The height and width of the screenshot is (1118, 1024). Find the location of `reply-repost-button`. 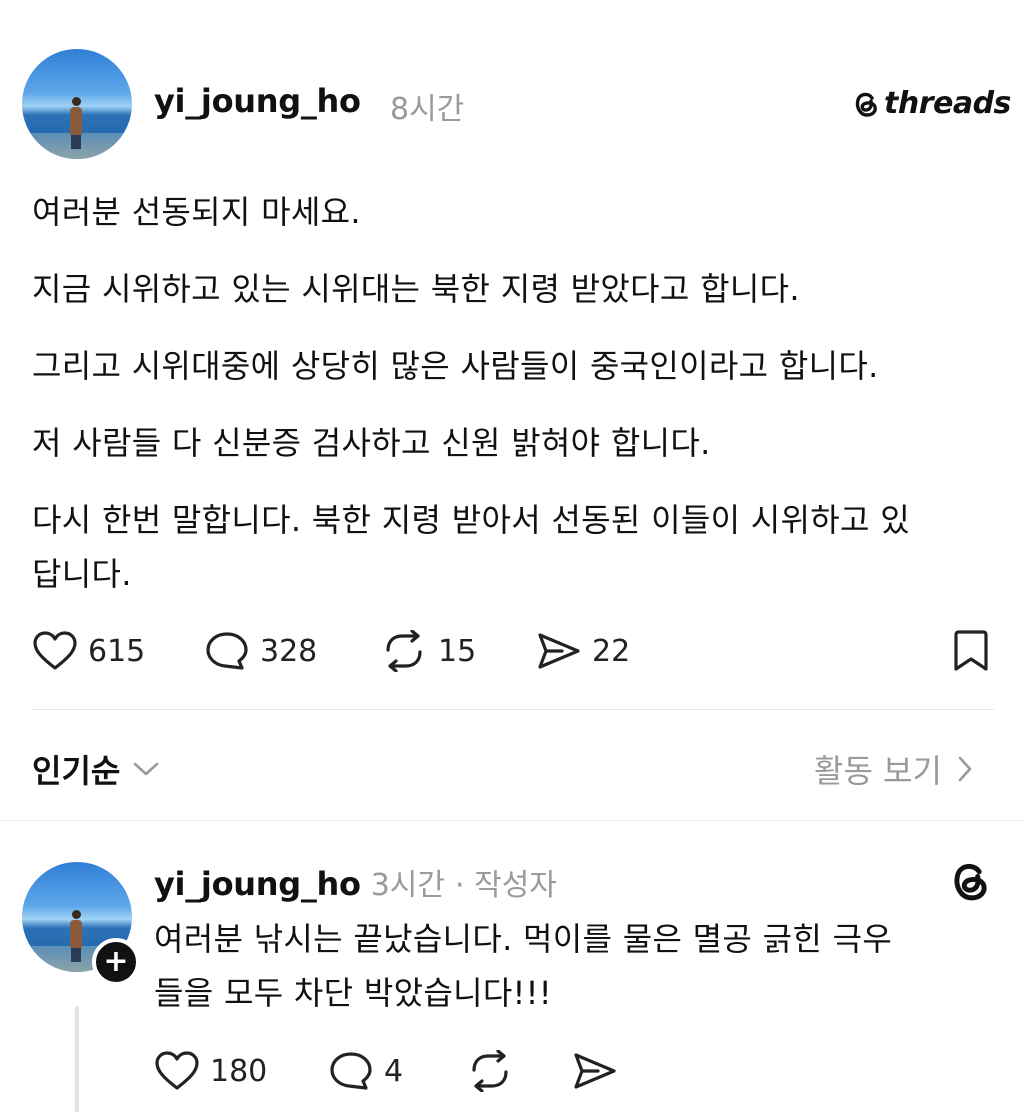

reply-repost-button is located at coordinates (490, 1071).